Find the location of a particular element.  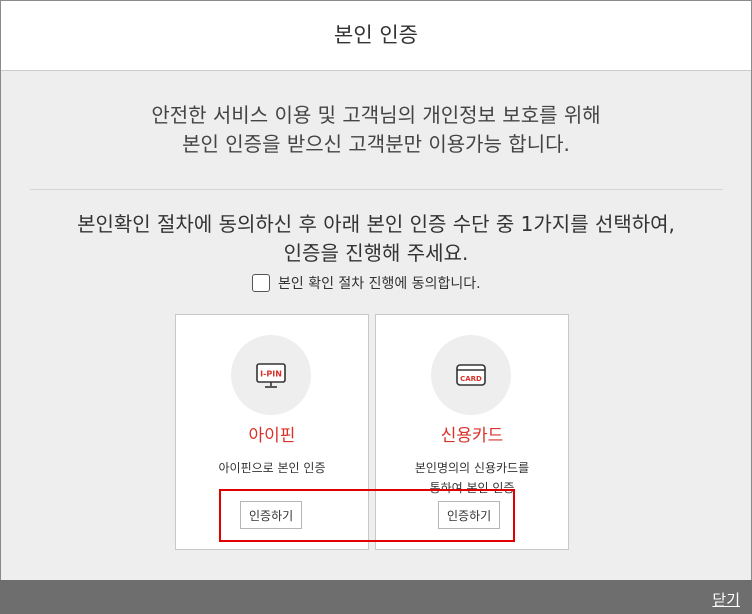

ipin-icon-text: I-PIN is located at coordinates (271, 374).